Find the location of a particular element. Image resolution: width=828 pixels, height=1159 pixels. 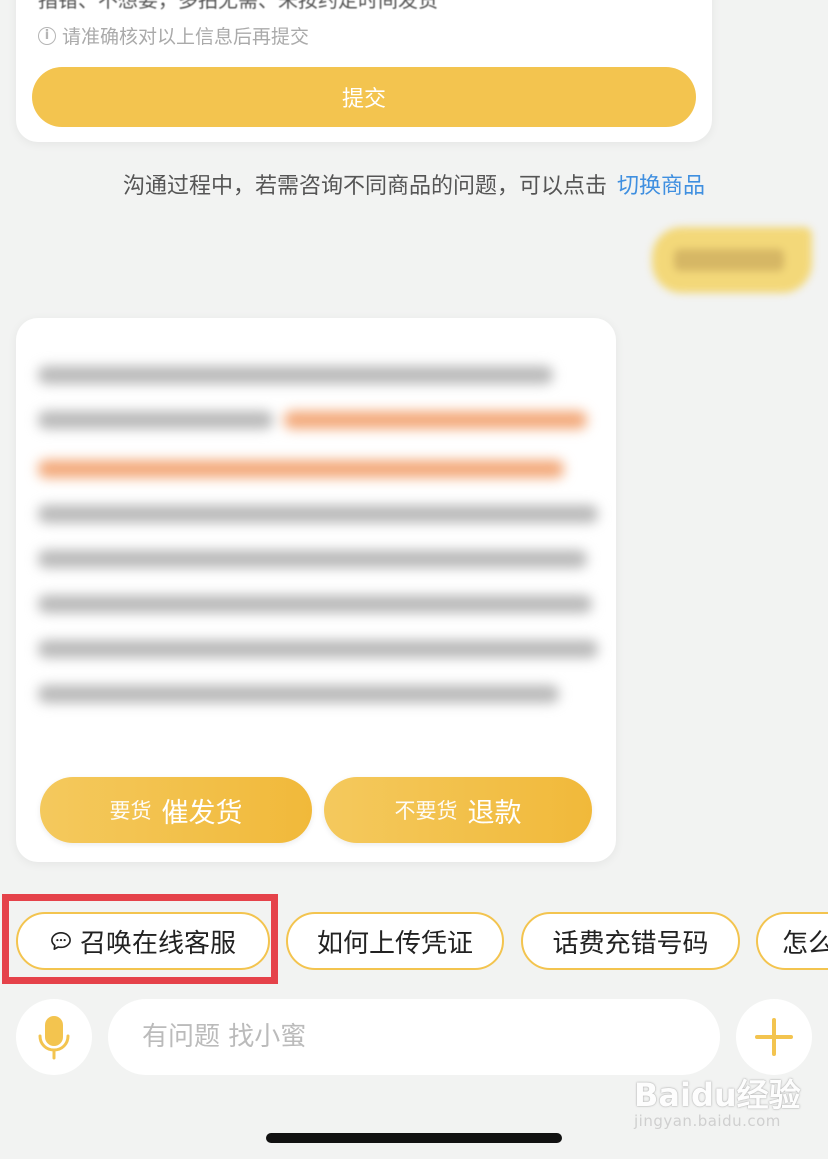

form-hint: i 请准确核对以上信息后再提交 is located at coordinates (173, 35).